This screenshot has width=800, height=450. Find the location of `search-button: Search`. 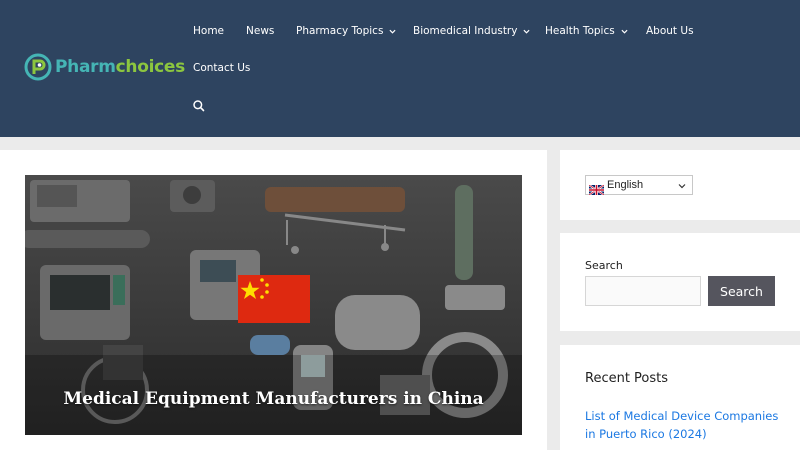

search-button: Search is located at coordinates (741, 291).